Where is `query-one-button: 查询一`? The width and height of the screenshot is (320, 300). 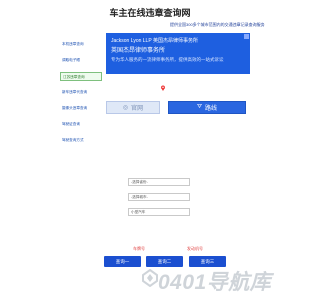
query-one-button: 查询一 is located at coordinates (122, 261).